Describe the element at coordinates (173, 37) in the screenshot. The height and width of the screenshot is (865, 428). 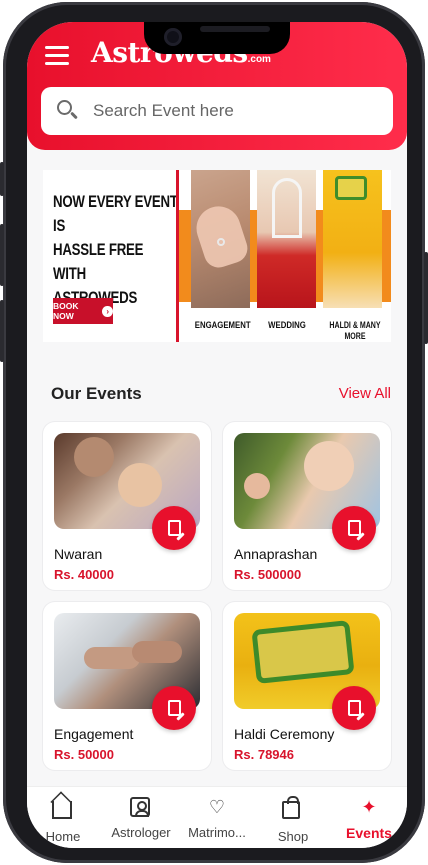
I see `front-camera` at that location.